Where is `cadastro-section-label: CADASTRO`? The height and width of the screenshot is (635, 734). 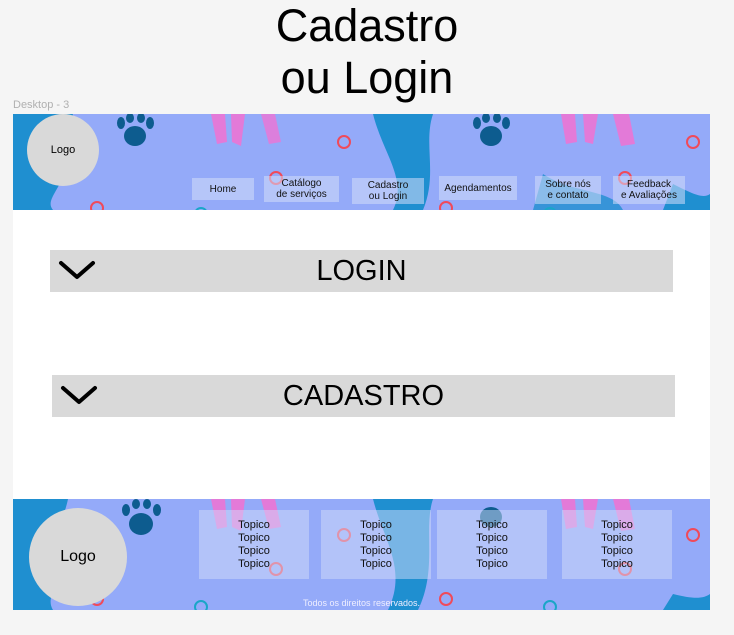 cadastro-section-label: CADASTRO is located at coordinates (363, 396).